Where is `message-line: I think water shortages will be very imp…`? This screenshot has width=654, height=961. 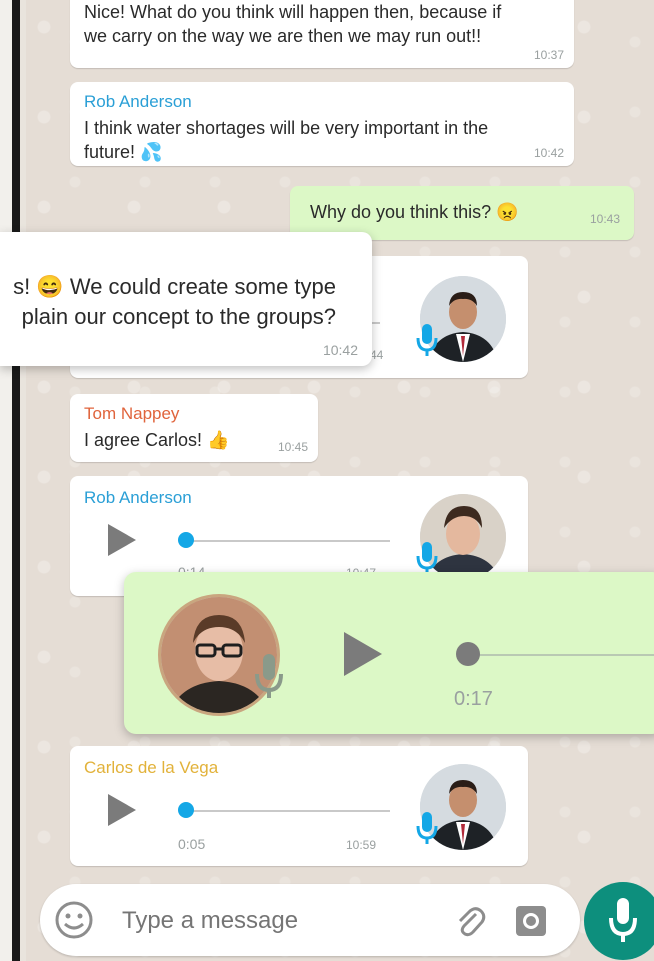 message-line: I think water shortages will be very imp… is located at coordinates (286, 128).